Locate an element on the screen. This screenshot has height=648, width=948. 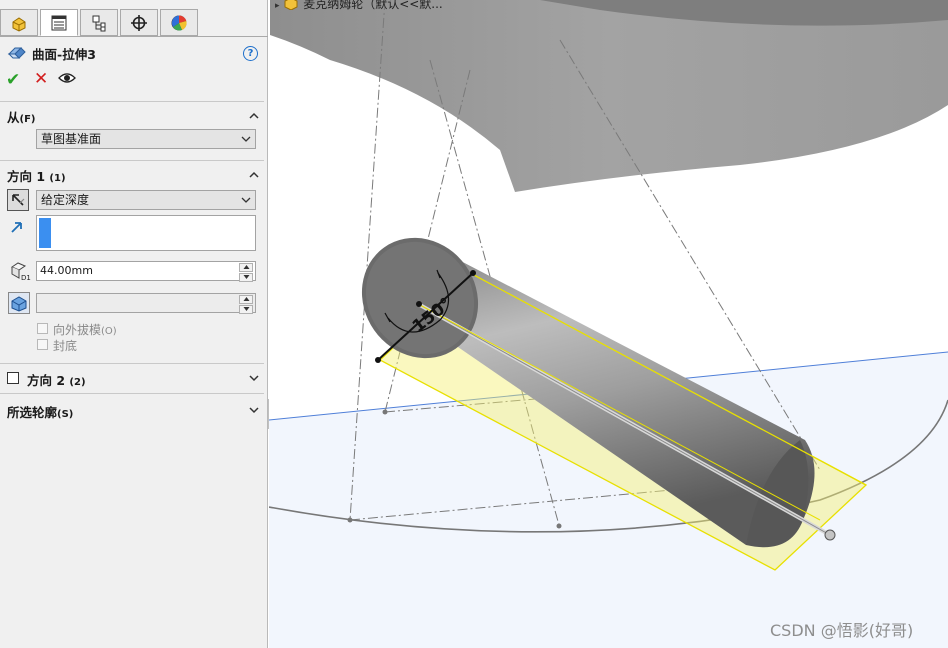
cap-end-checkbox is located at coordinates (42, 344).